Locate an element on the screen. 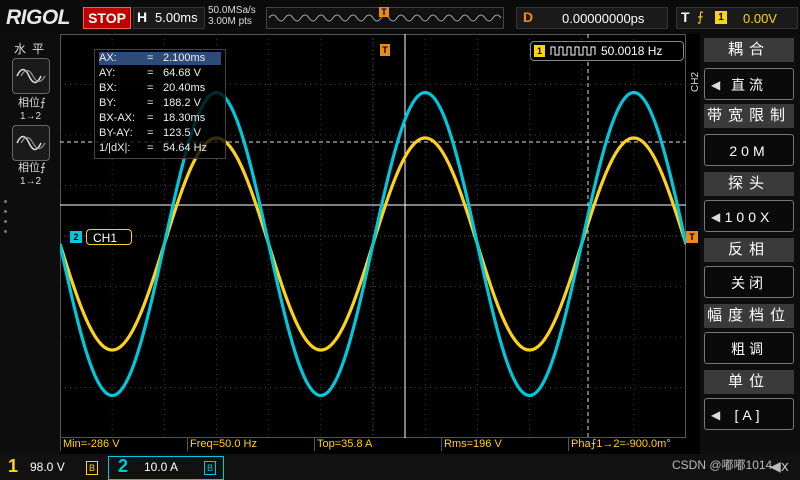 This screenshot has width=800, height=480. phase-label-1: 相位⨍ is located at coordinates (32, 103).